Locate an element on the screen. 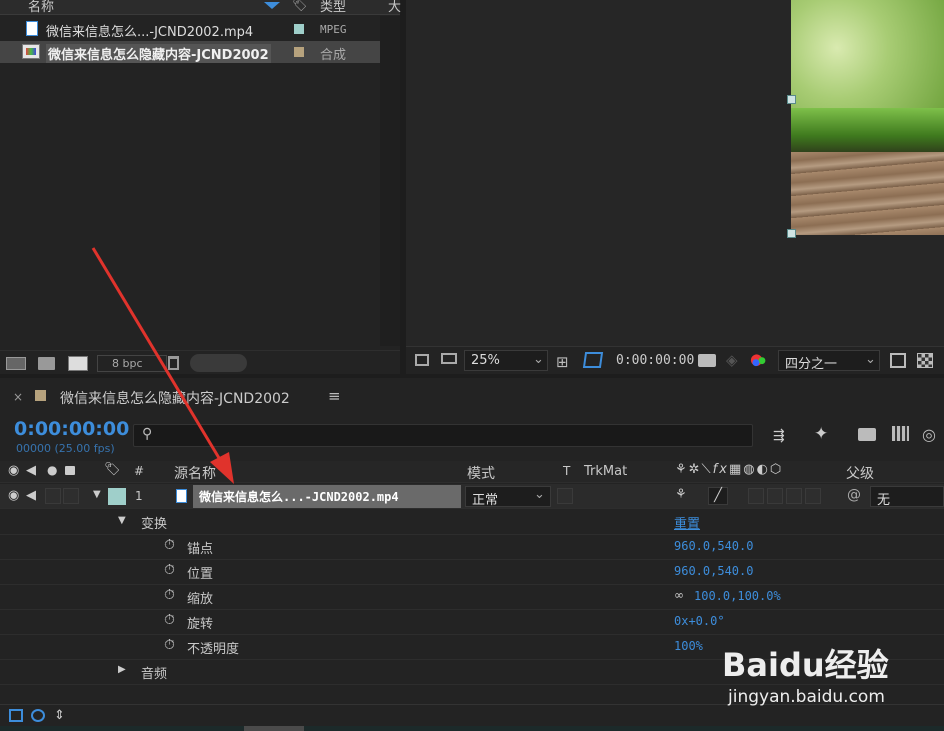 The image size is (944, 731). baidu-watermark: Baidu经验 jingyan.baidu.com is located at coordinates (822, 676).